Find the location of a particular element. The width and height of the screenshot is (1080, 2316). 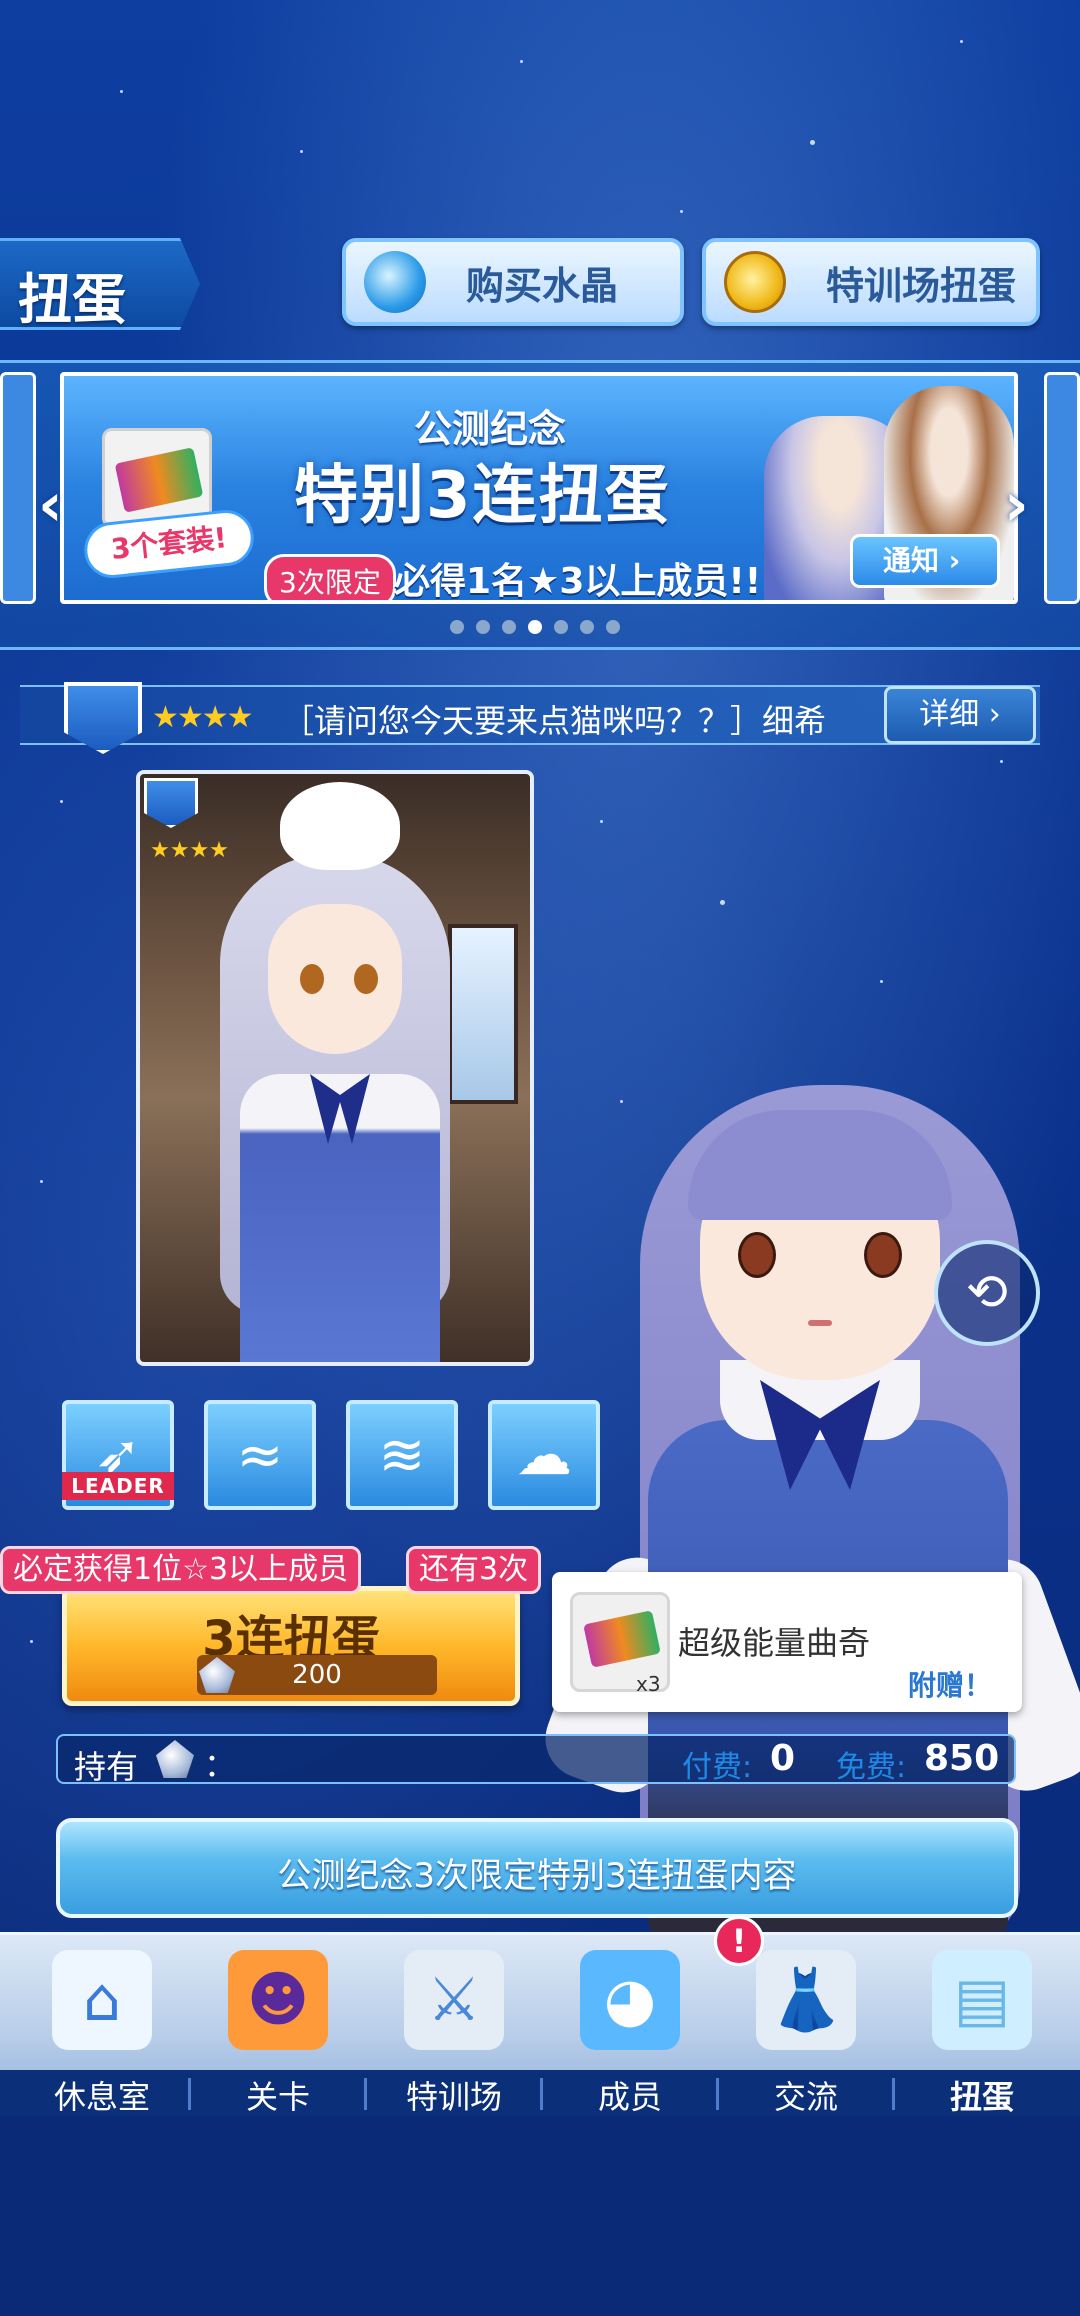

three-pull-gacha-button: 3连扭蛋 200 is located at coordinates (291, 1646).